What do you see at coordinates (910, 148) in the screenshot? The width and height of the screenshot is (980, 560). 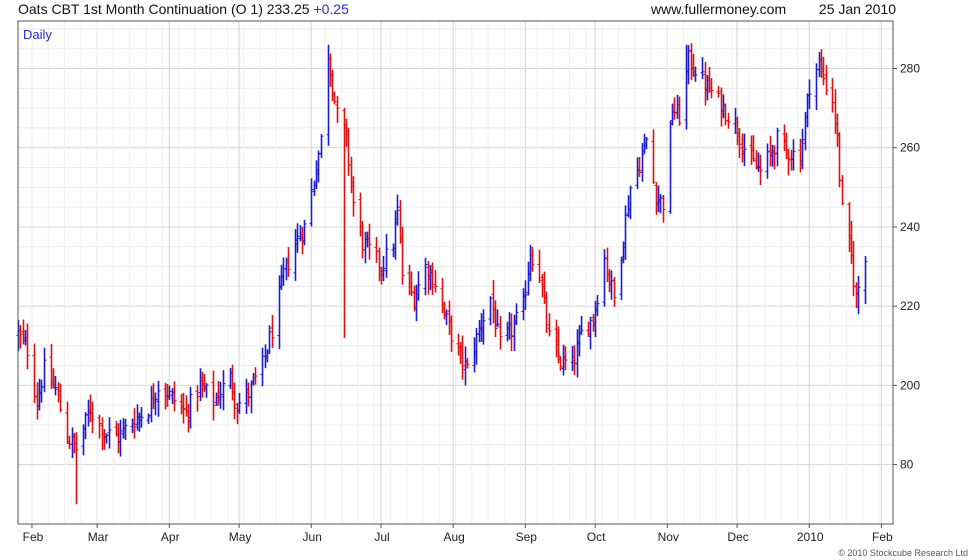 I see `y-tick-label: 260` at bounding box center [910, 148].